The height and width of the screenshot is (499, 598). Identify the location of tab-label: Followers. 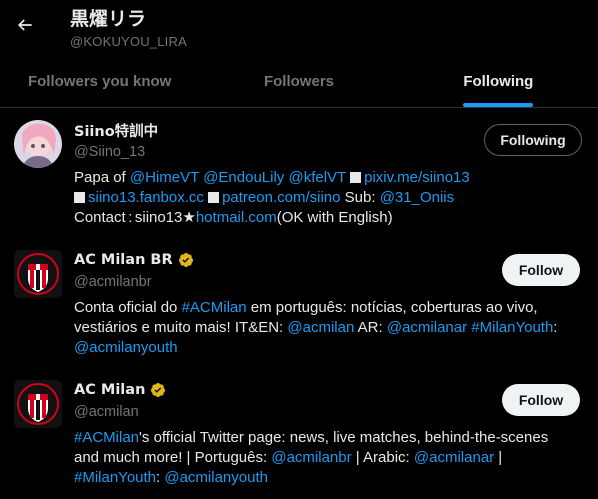
(298, 81).